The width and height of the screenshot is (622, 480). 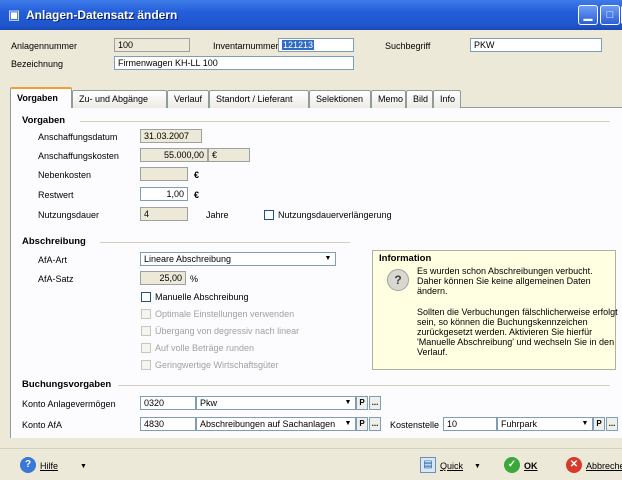 I want to click on cancel-icon: ✕, so click(x=574, y=465).